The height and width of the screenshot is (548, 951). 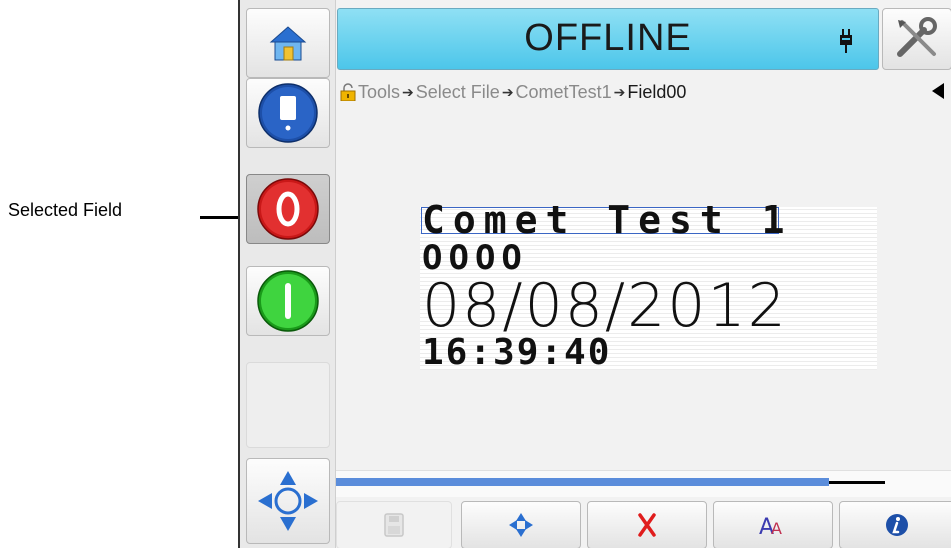 What do you see at coordinates (458, 92) in the screenshot?
I see `breadcrumb-item-select-file: Select File` at bounding box center [458, 92].